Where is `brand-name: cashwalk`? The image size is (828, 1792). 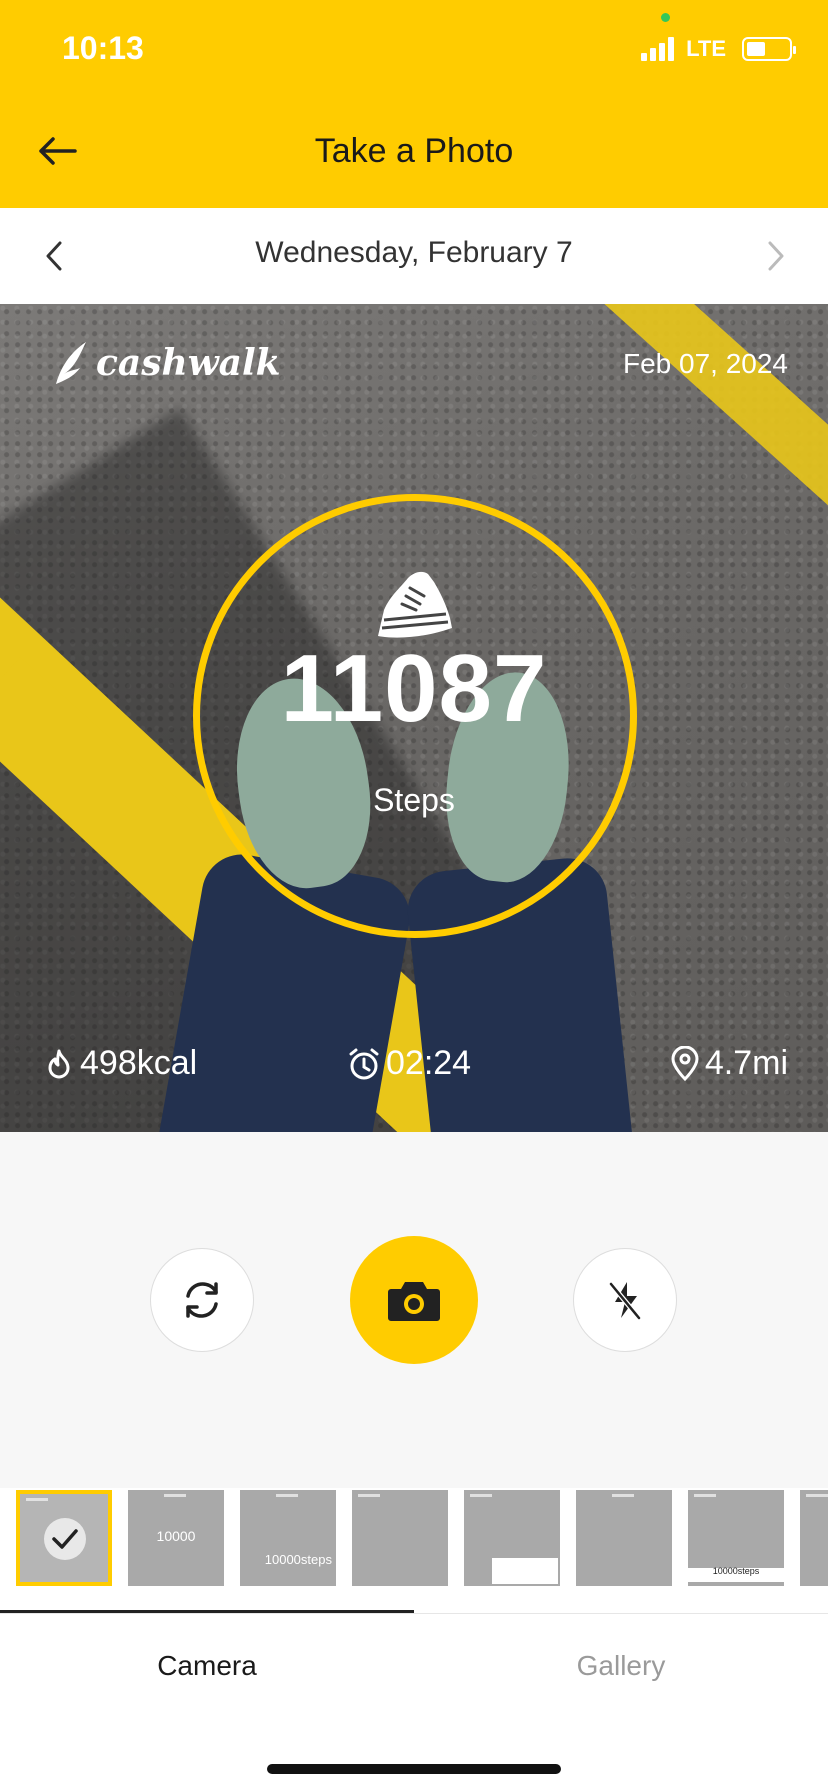
brand-name: cashwalk is located at coordinates (188, 363).